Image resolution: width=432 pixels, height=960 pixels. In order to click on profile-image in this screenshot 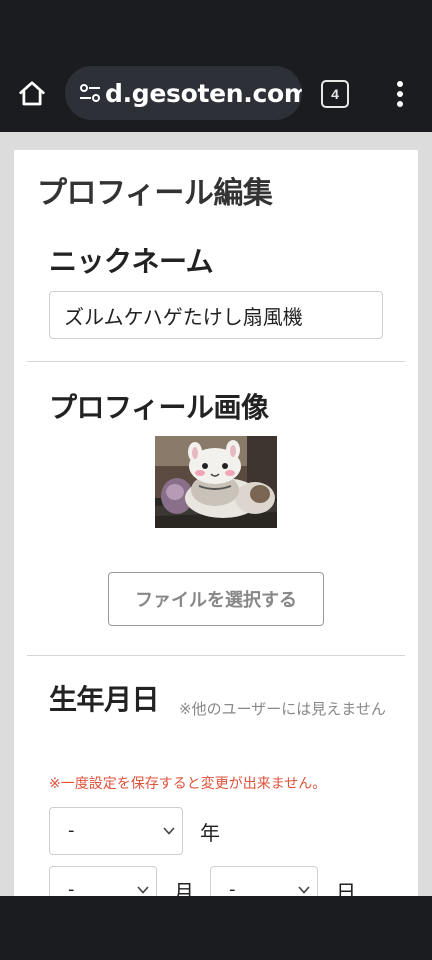, I will do `click(216, 482)`.